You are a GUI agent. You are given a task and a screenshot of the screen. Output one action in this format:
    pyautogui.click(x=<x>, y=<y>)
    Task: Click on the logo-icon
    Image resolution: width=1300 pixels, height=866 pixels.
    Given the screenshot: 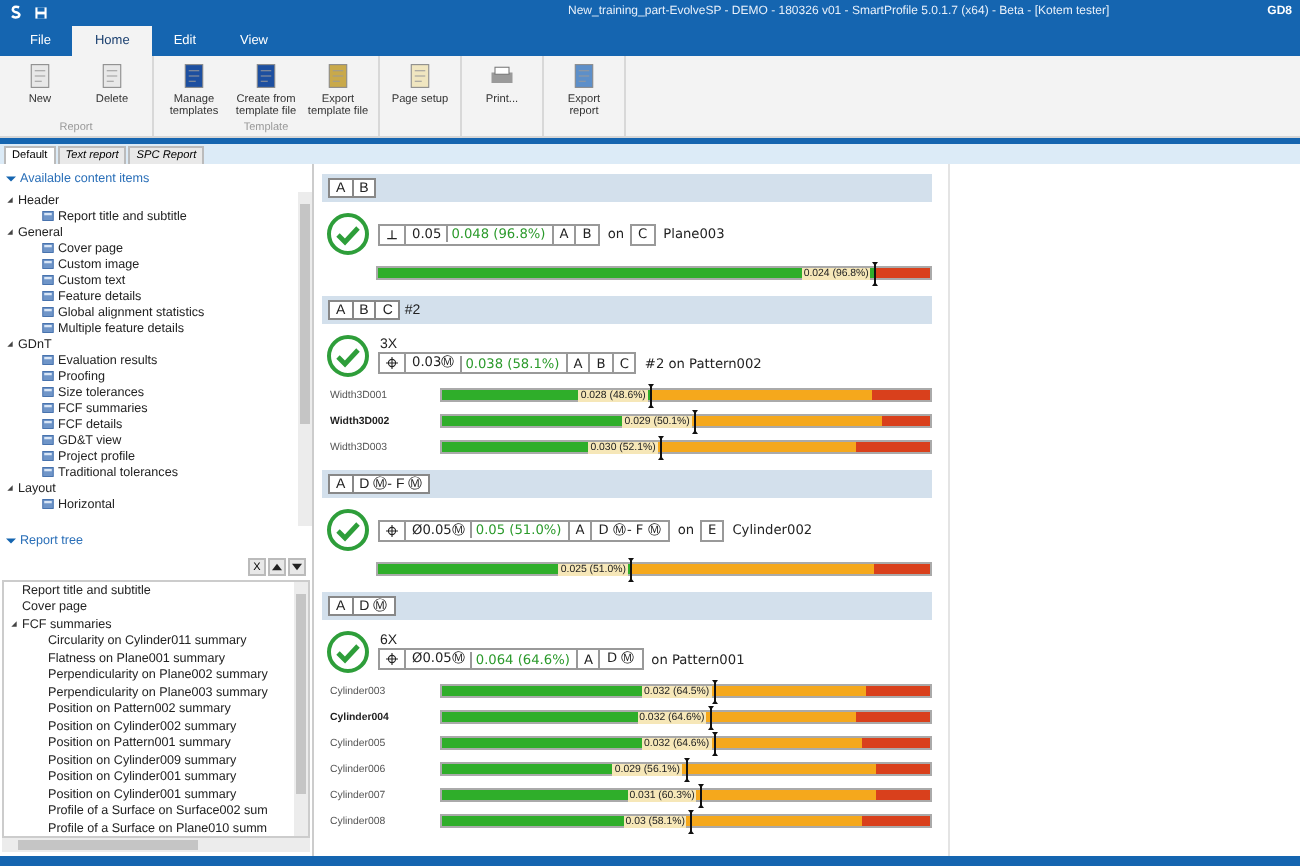 What is the action you would take?
    pyautogui.click(x=16, y=12)
    